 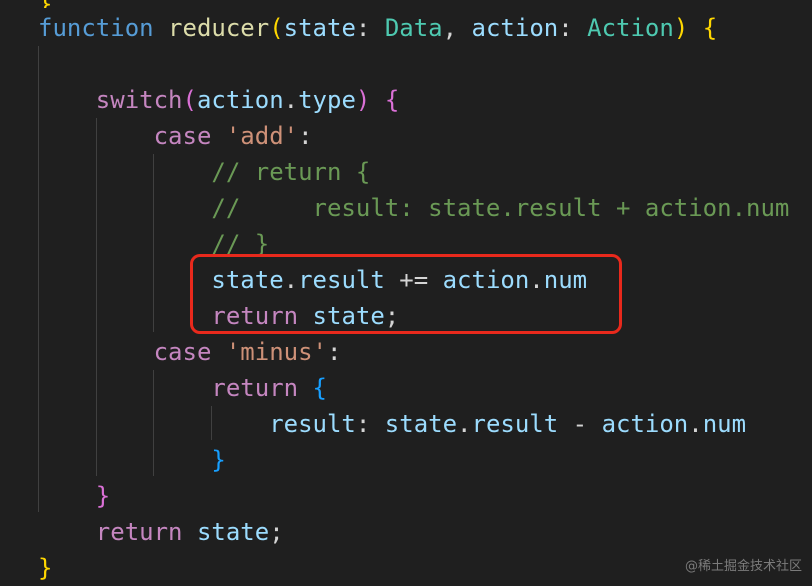 I want to click on code-line-3: switch(action.type) {, so click(x=218, y=100).